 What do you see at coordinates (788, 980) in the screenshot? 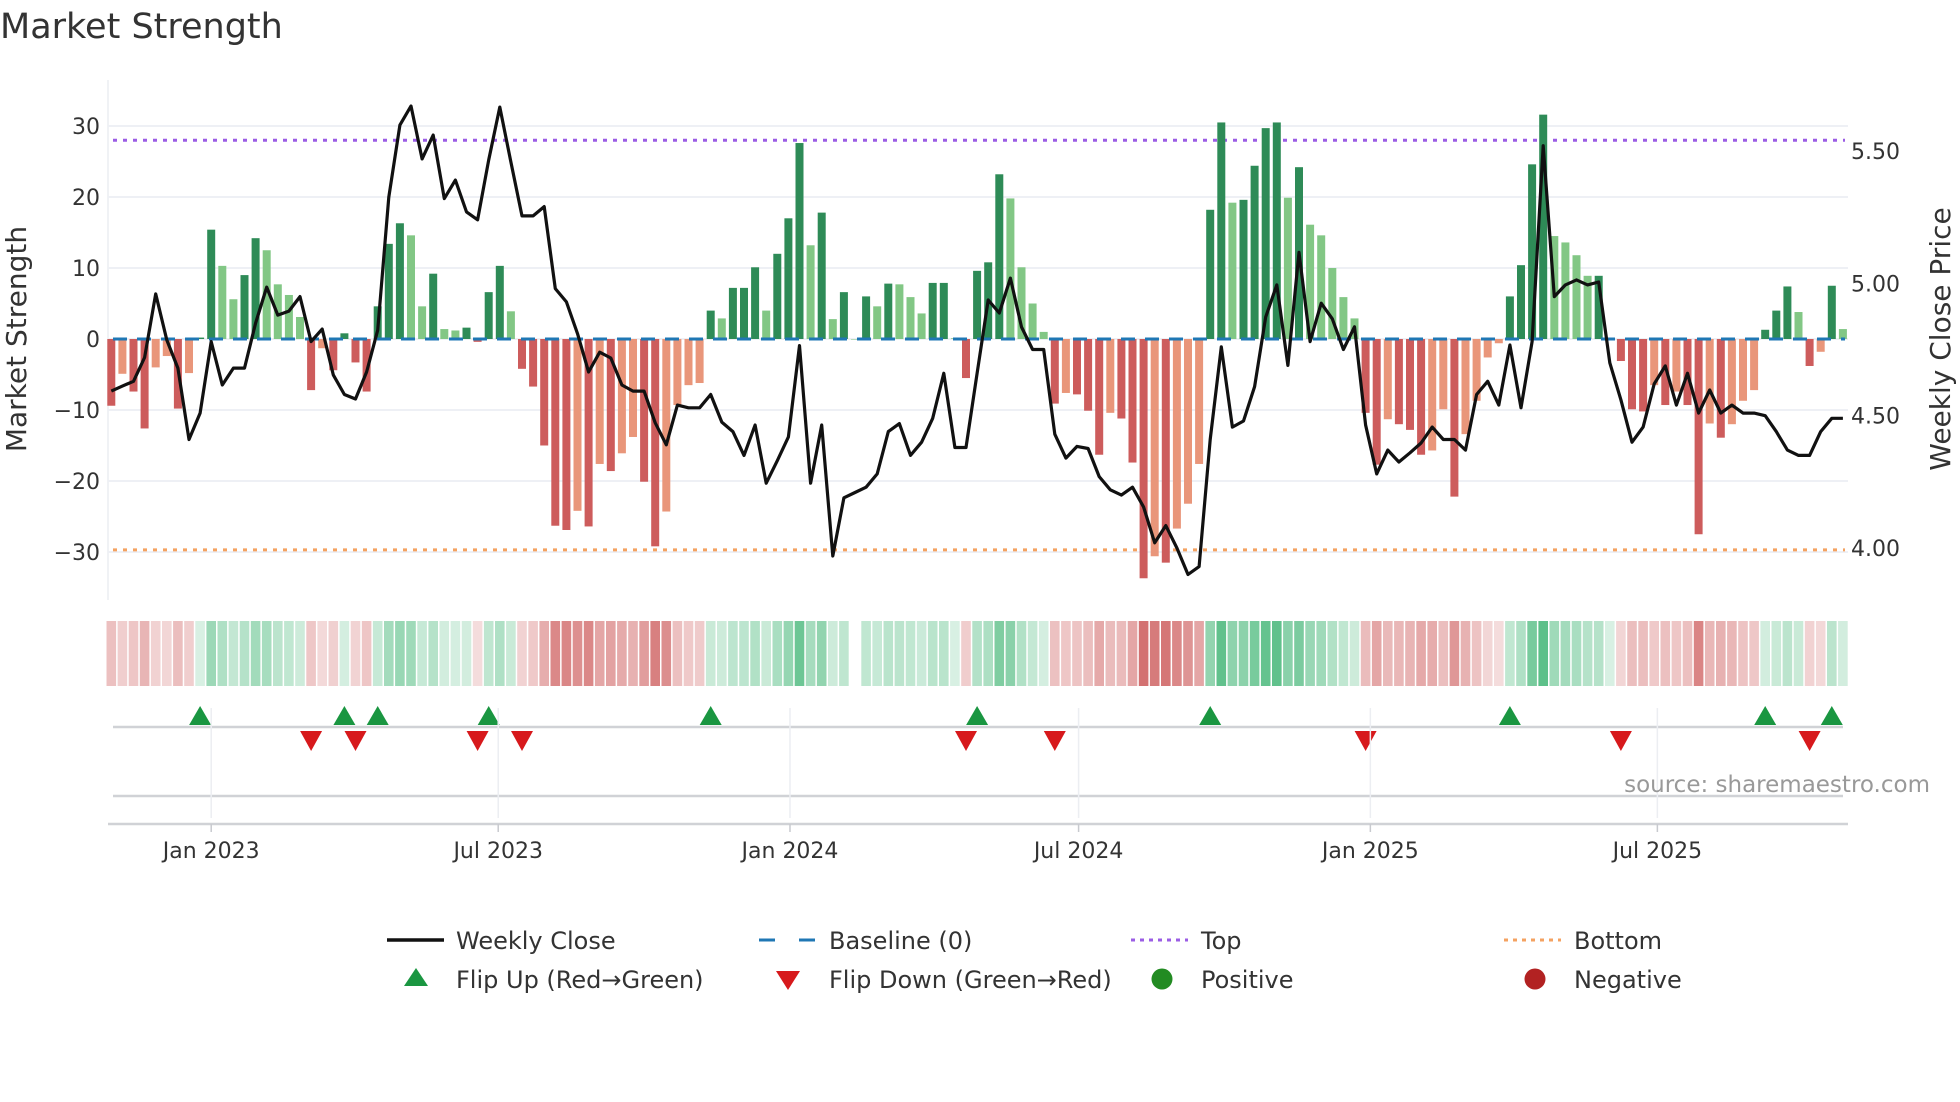
I see `triangle-down-icon` at bounding box center [788, 980].